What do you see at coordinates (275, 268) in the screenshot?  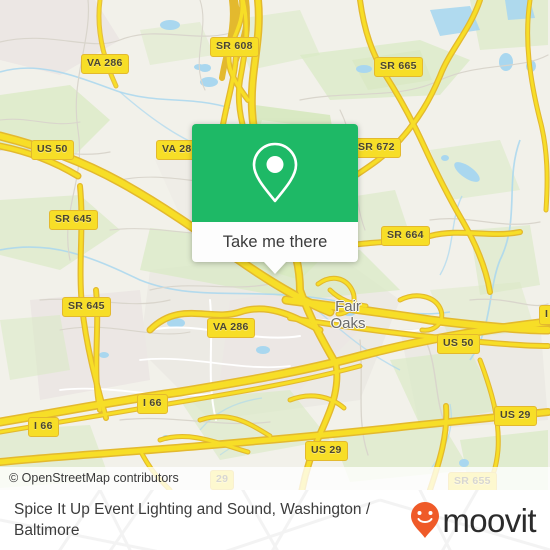 I see `popup-tail` at bounding box center [275, 268].